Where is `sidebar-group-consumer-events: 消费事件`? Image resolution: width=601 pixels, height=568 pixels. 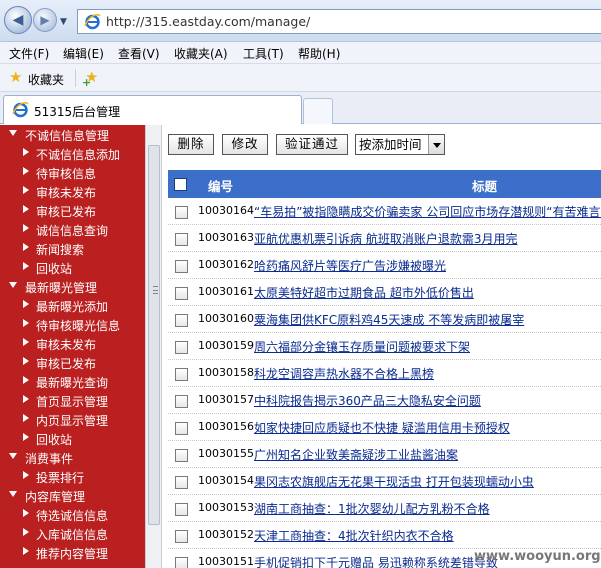 sidebar-group-consumer-events: 消费事件 is located at coordinates (72, 457).